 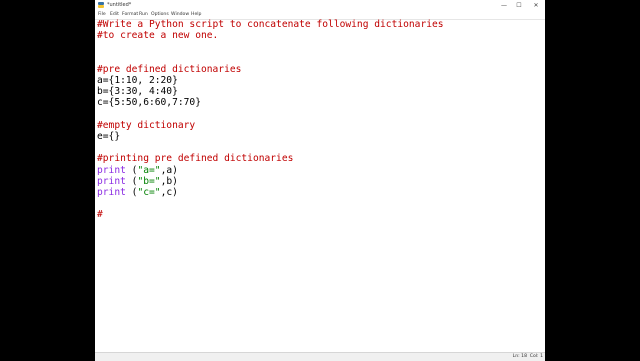 I want to click on code-line: print ("b=",b), so click(x=137, y=181).